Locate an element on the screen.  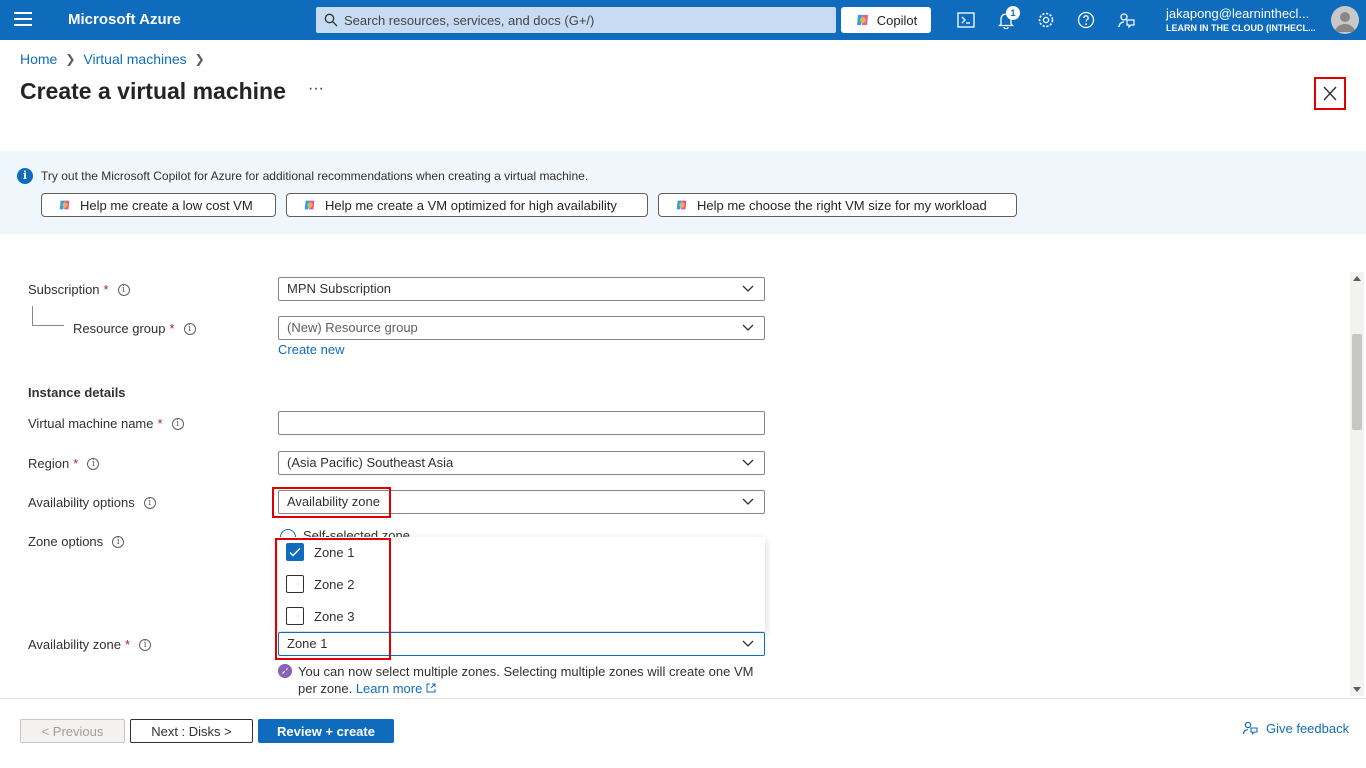
subscription-label: Subscription * i is located at coordinates (79, 289).